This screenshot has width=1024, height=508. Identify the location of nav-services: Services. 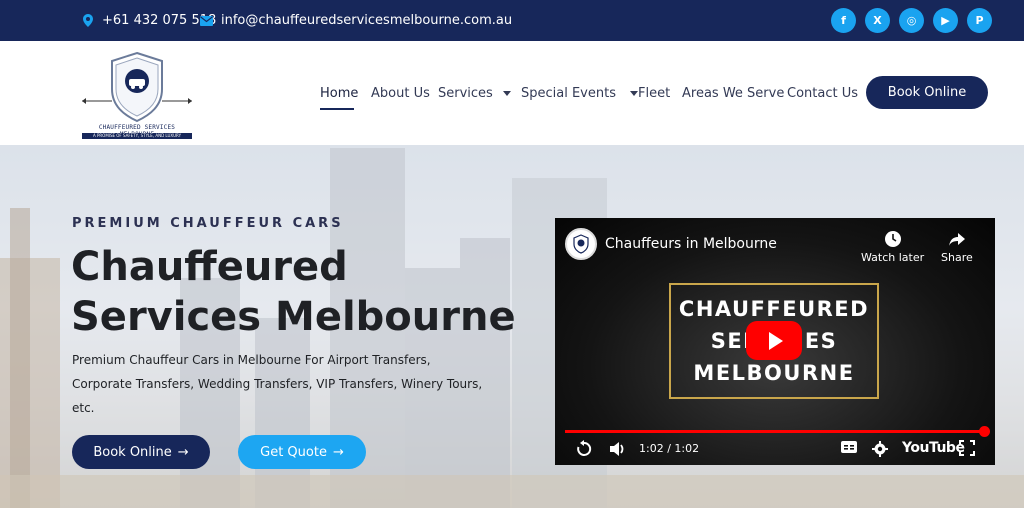
(474, 93).